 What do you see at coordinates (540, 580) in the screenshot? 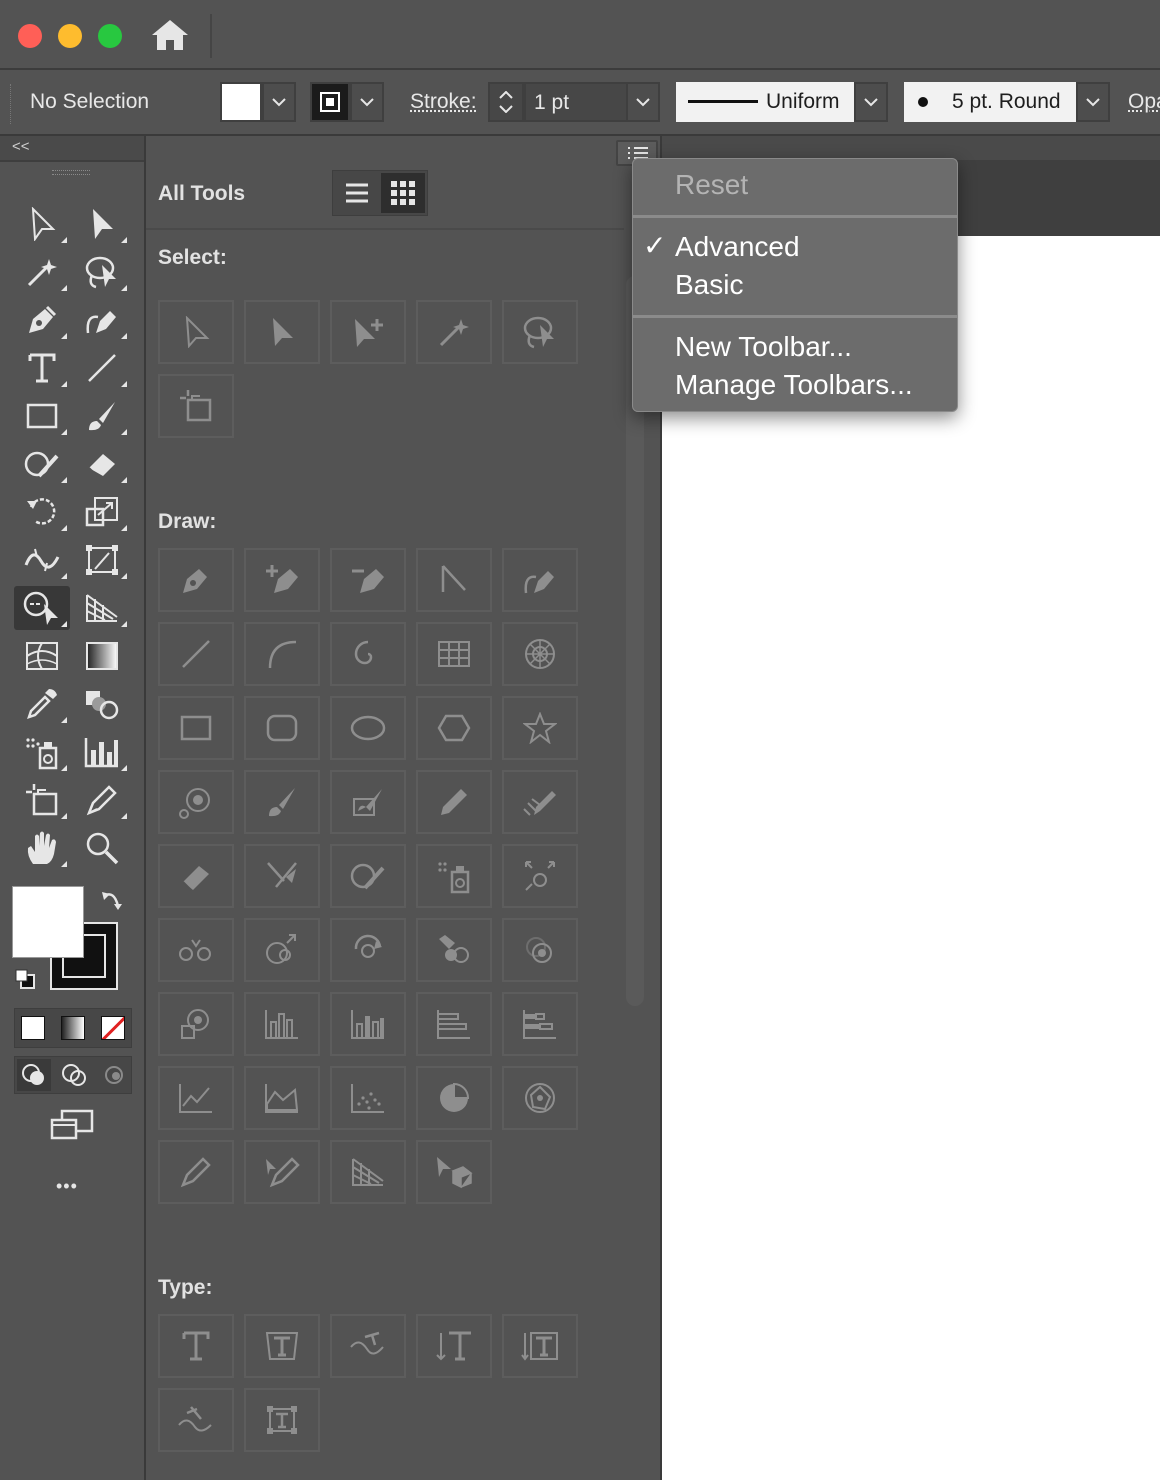
I see `drawer-curvature-tool` at bounding box center [540, 580].